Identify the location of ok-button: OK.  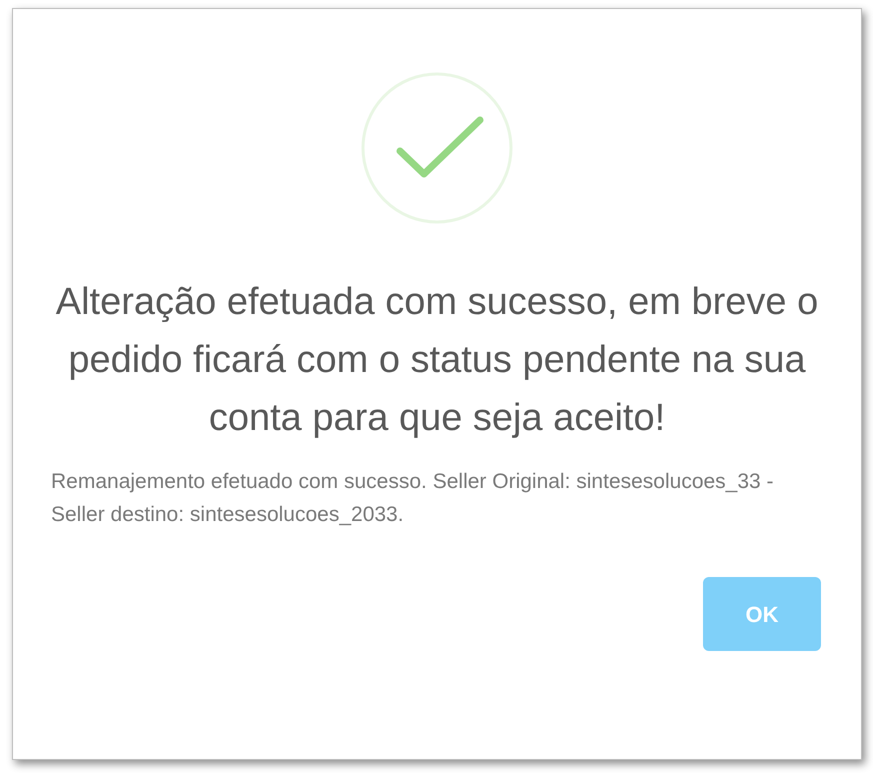
(762, 614).